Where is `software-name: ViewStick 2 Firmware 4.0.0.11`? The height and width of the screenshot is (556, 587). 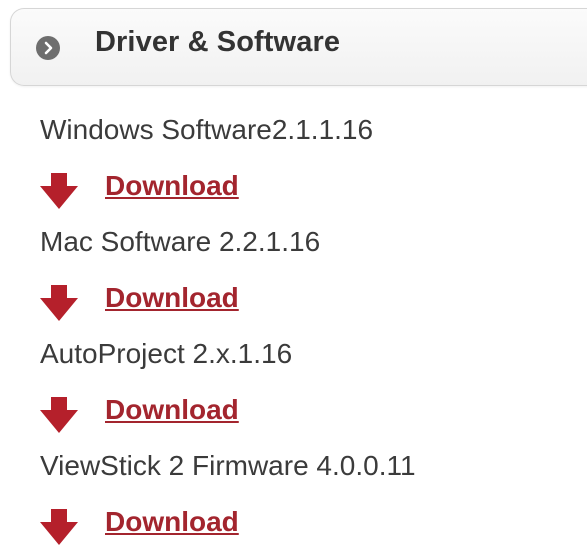 software-name: ViewStick 2 Firmware 4.0.0.11 is located at coordinates (228, 465).